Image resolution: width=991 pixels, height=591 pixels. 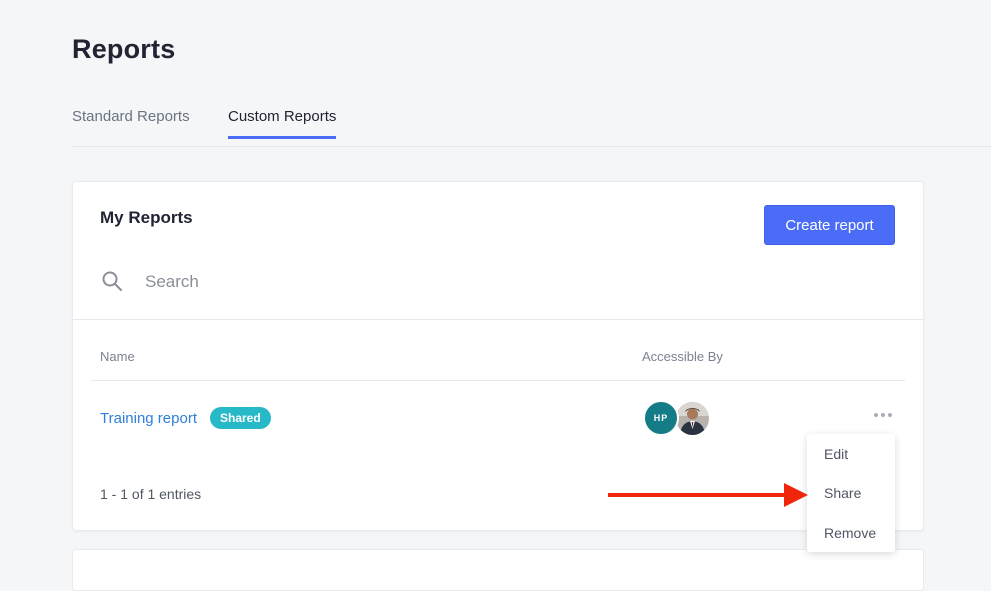 What do you see at coordinates (708, 495) in the screenshot?
I see `annotation-arrow` at bounding box center [708, 495].